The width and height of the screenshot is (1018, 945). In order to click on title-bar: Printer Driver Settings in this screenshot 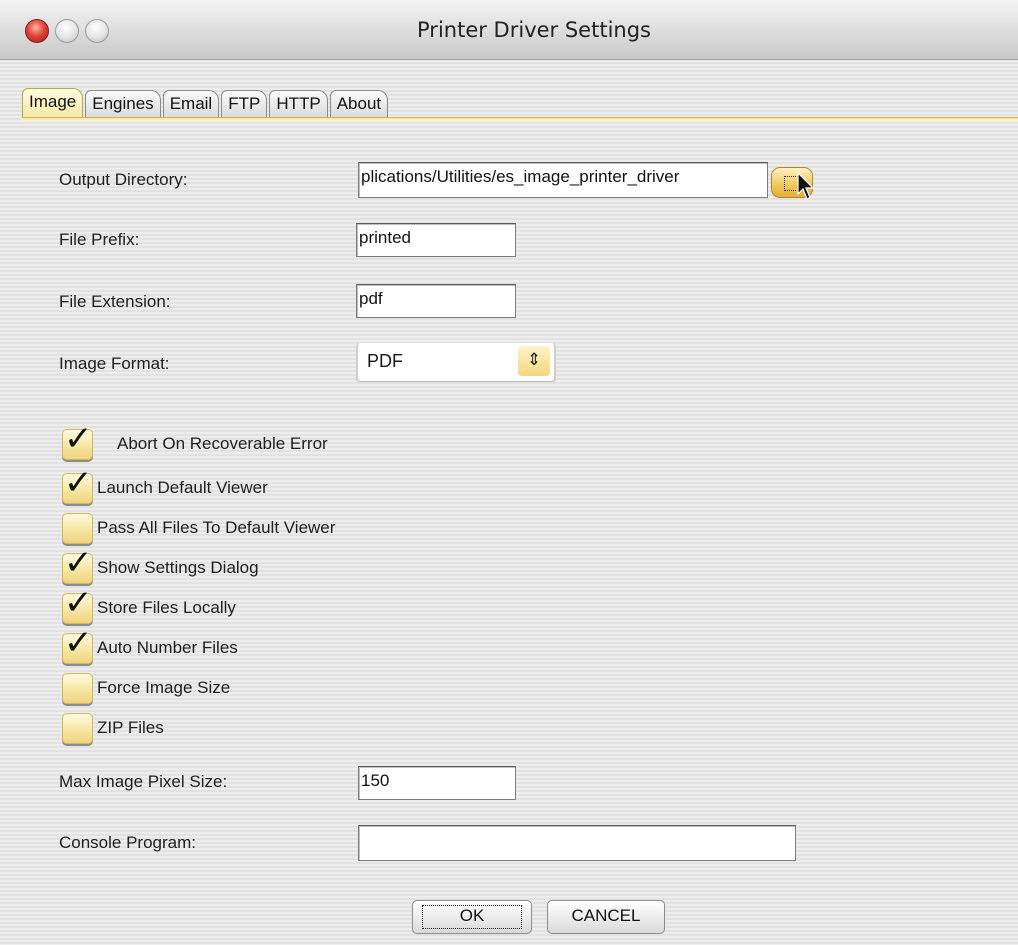, I will do `click(509, 30)`.